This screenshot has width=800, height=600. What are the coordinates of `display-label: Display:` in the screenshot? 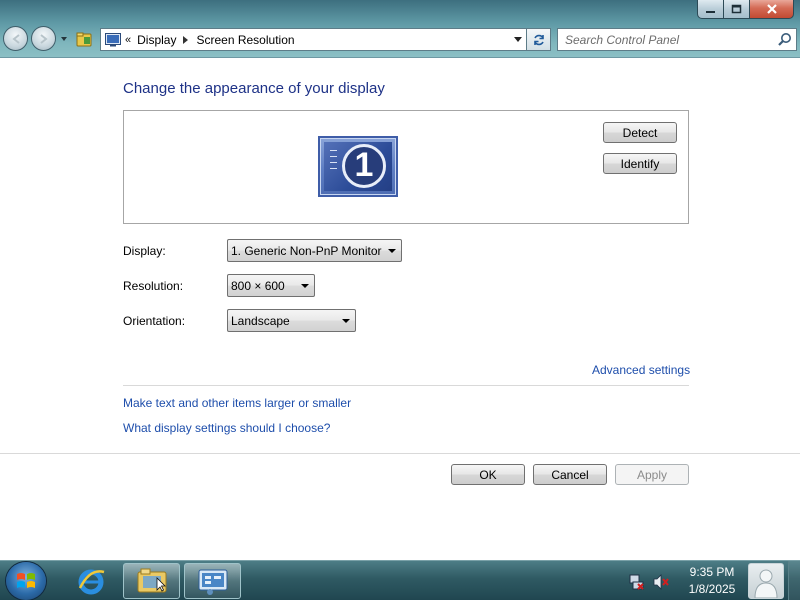 It's located at (144, 251).